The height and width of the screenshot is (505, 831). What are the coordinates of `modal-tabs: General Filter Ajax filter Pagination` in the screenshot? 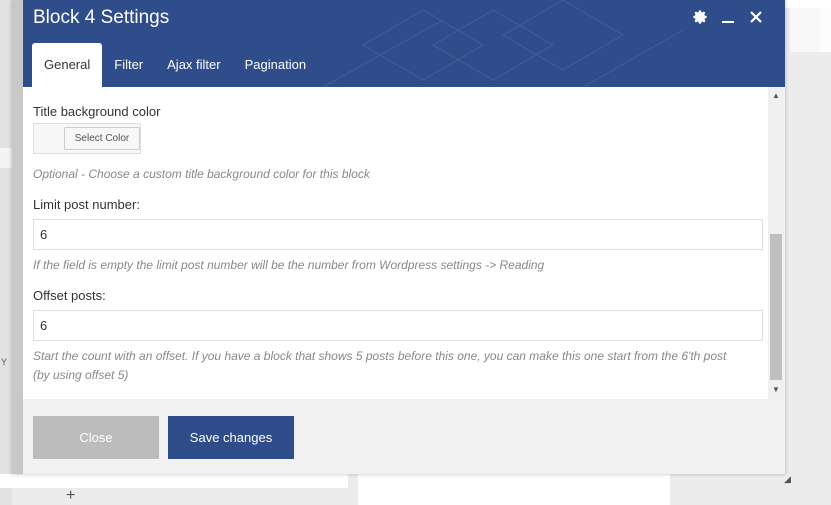 It's located at (175, 65).